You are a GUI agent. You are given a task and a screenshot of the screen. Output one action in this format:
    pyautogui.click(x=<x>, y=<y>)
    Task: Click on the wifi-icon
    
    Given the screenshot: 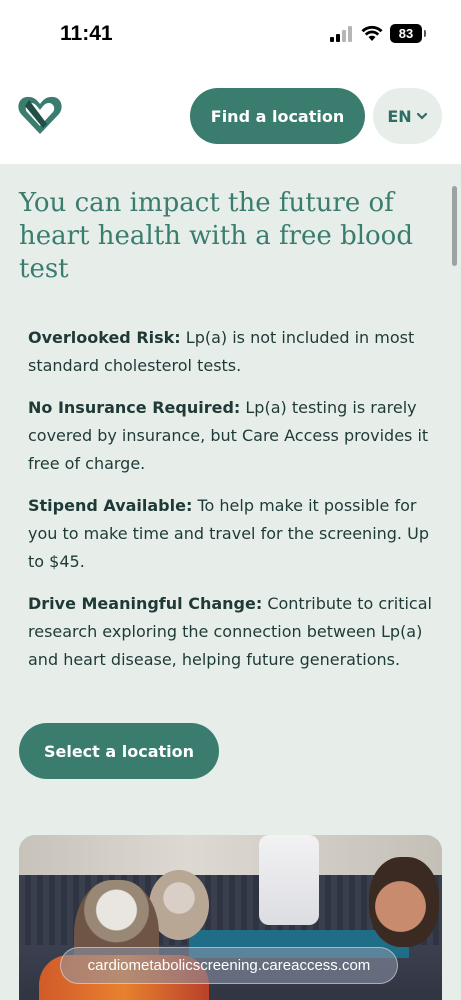 What is the action you would take?
    pyautogui.click(x=372, y=33)
    